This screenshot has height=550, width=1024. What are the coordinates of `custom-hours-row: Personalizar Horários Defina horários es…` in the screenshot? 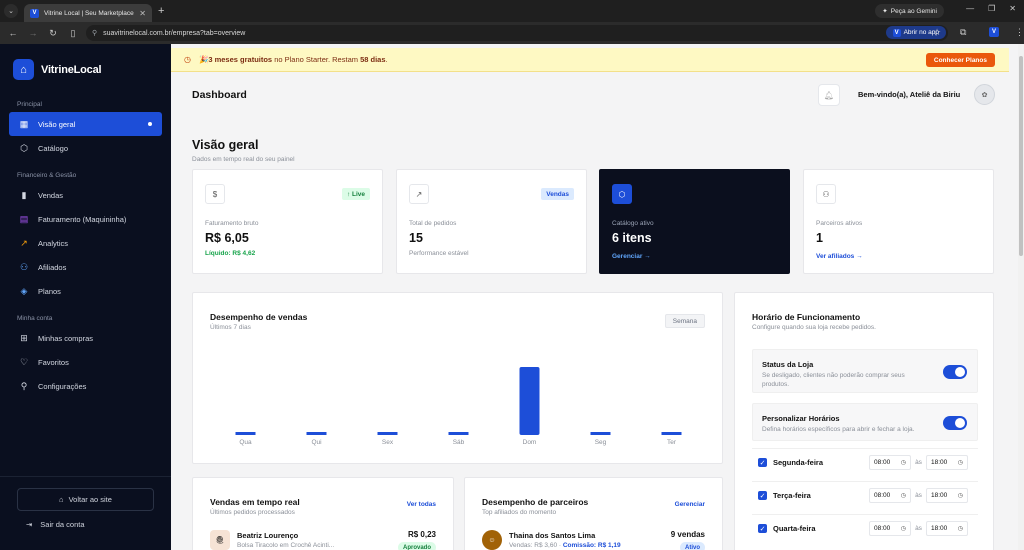 It's located at (865, 422).